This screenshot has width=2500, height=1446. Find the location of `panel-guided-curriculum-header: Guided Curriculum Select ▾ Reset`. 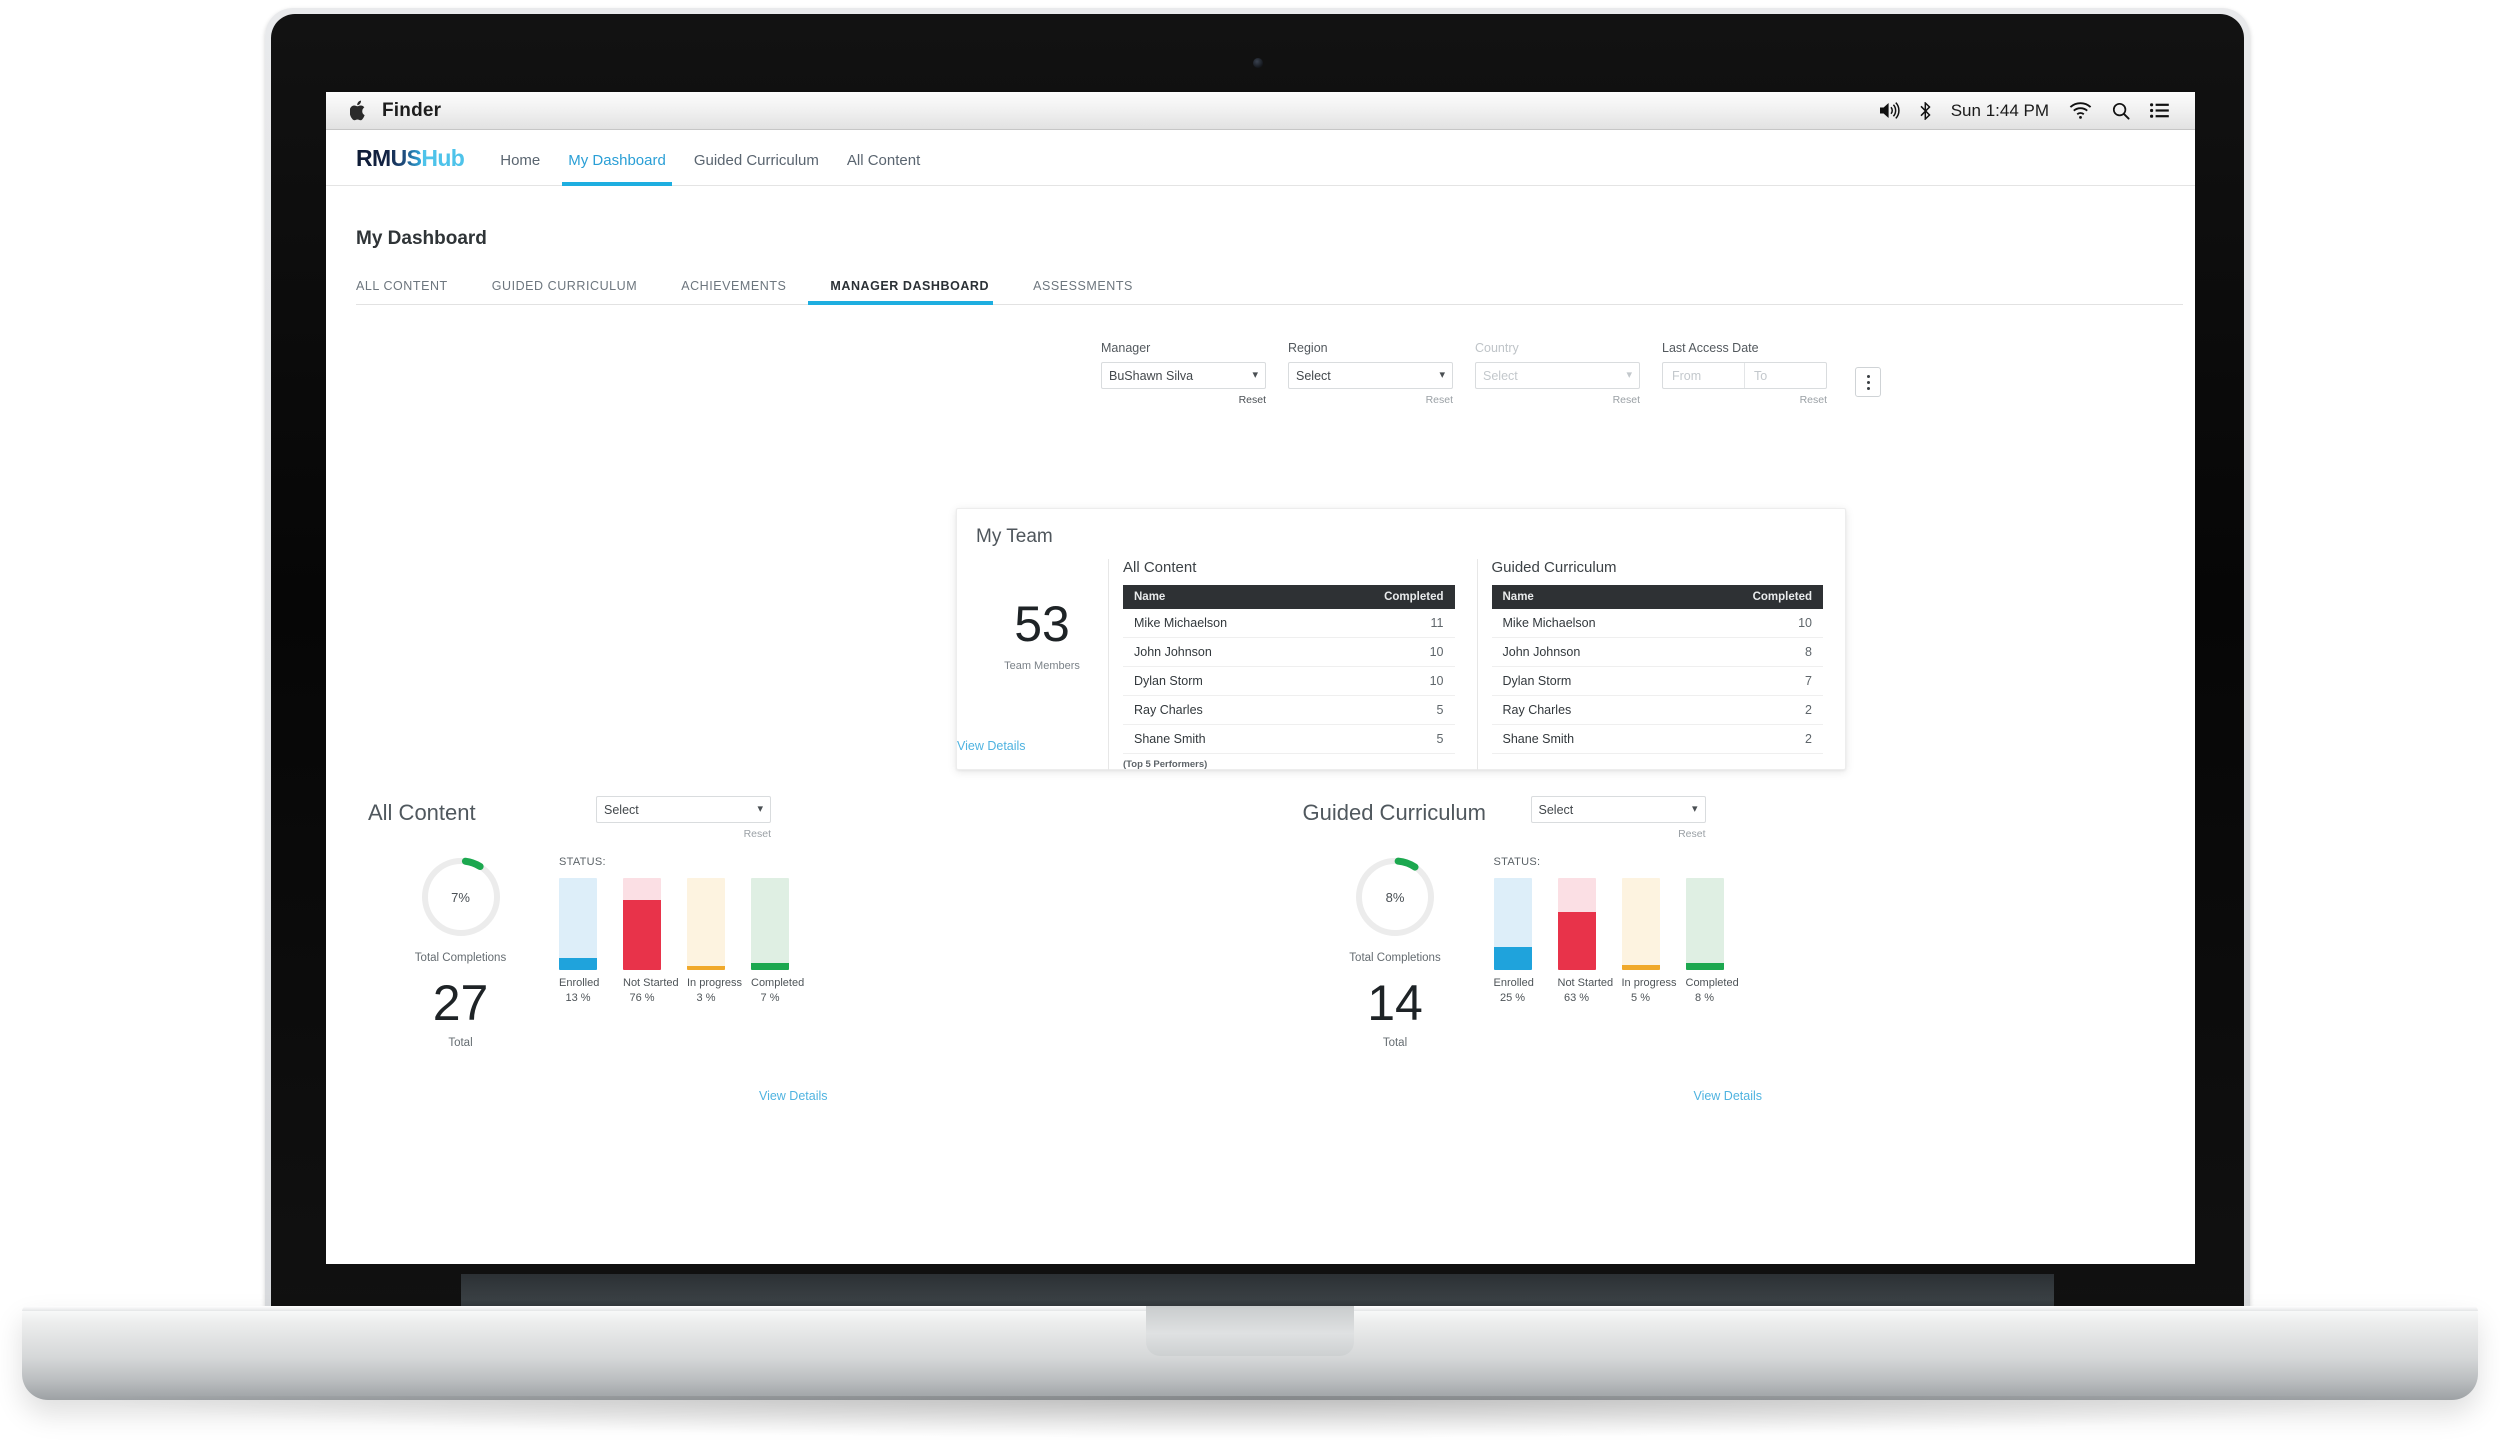

panel-guided-curriculum-header: Guided Curriculum Select ▾ Reset is located at coordinates (1728, 818).